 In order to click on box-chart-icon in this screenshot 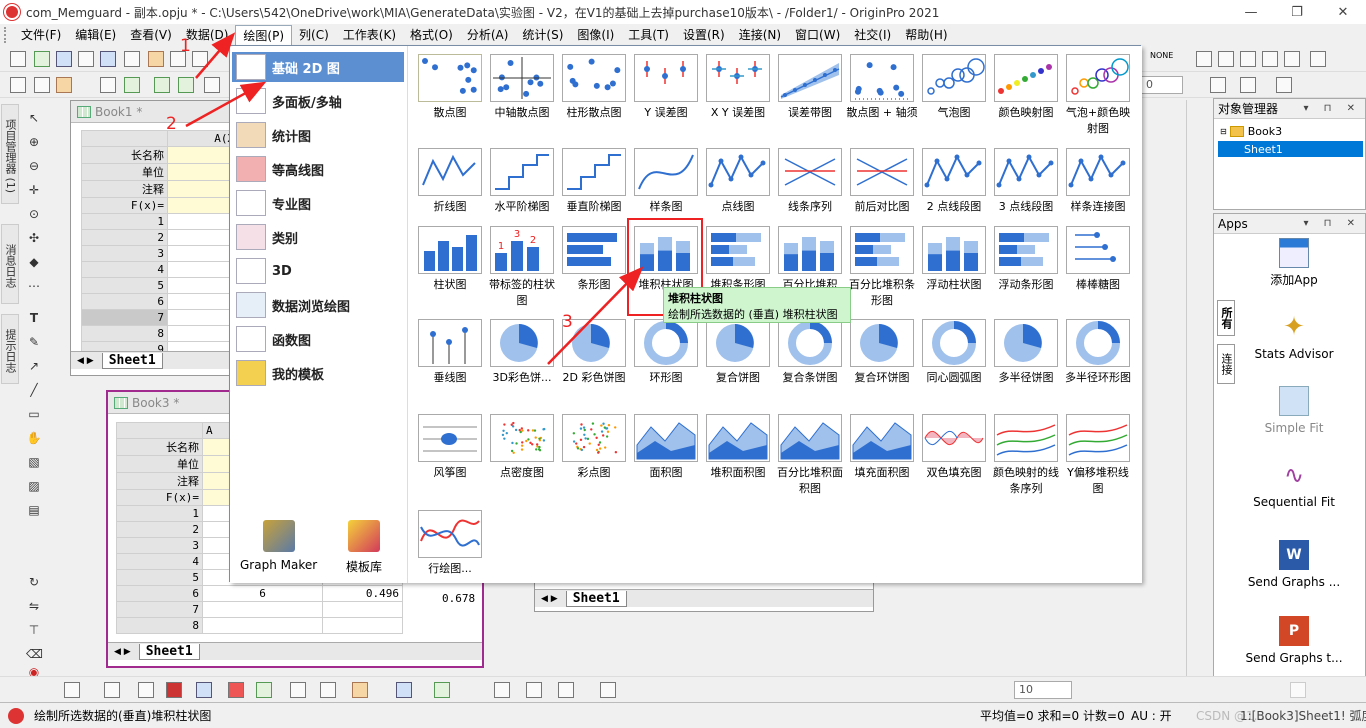, I will do `click(236, 690)`.